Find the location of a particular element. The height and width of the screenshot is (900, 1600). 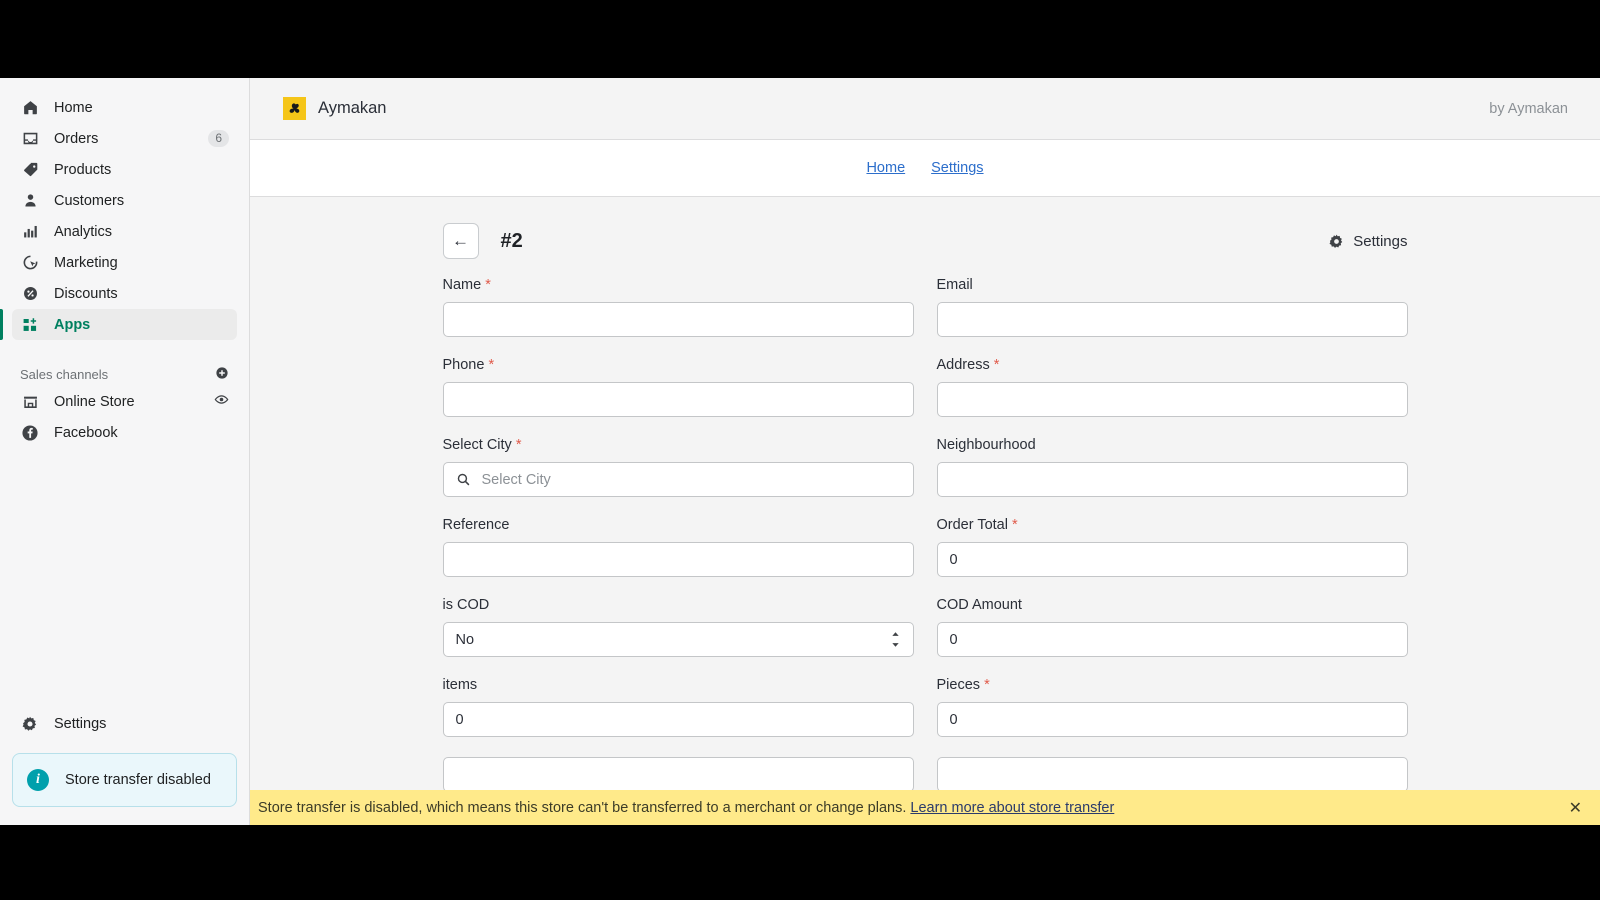

sidebar-item-label: Customers is located at coordinates (89, 200).